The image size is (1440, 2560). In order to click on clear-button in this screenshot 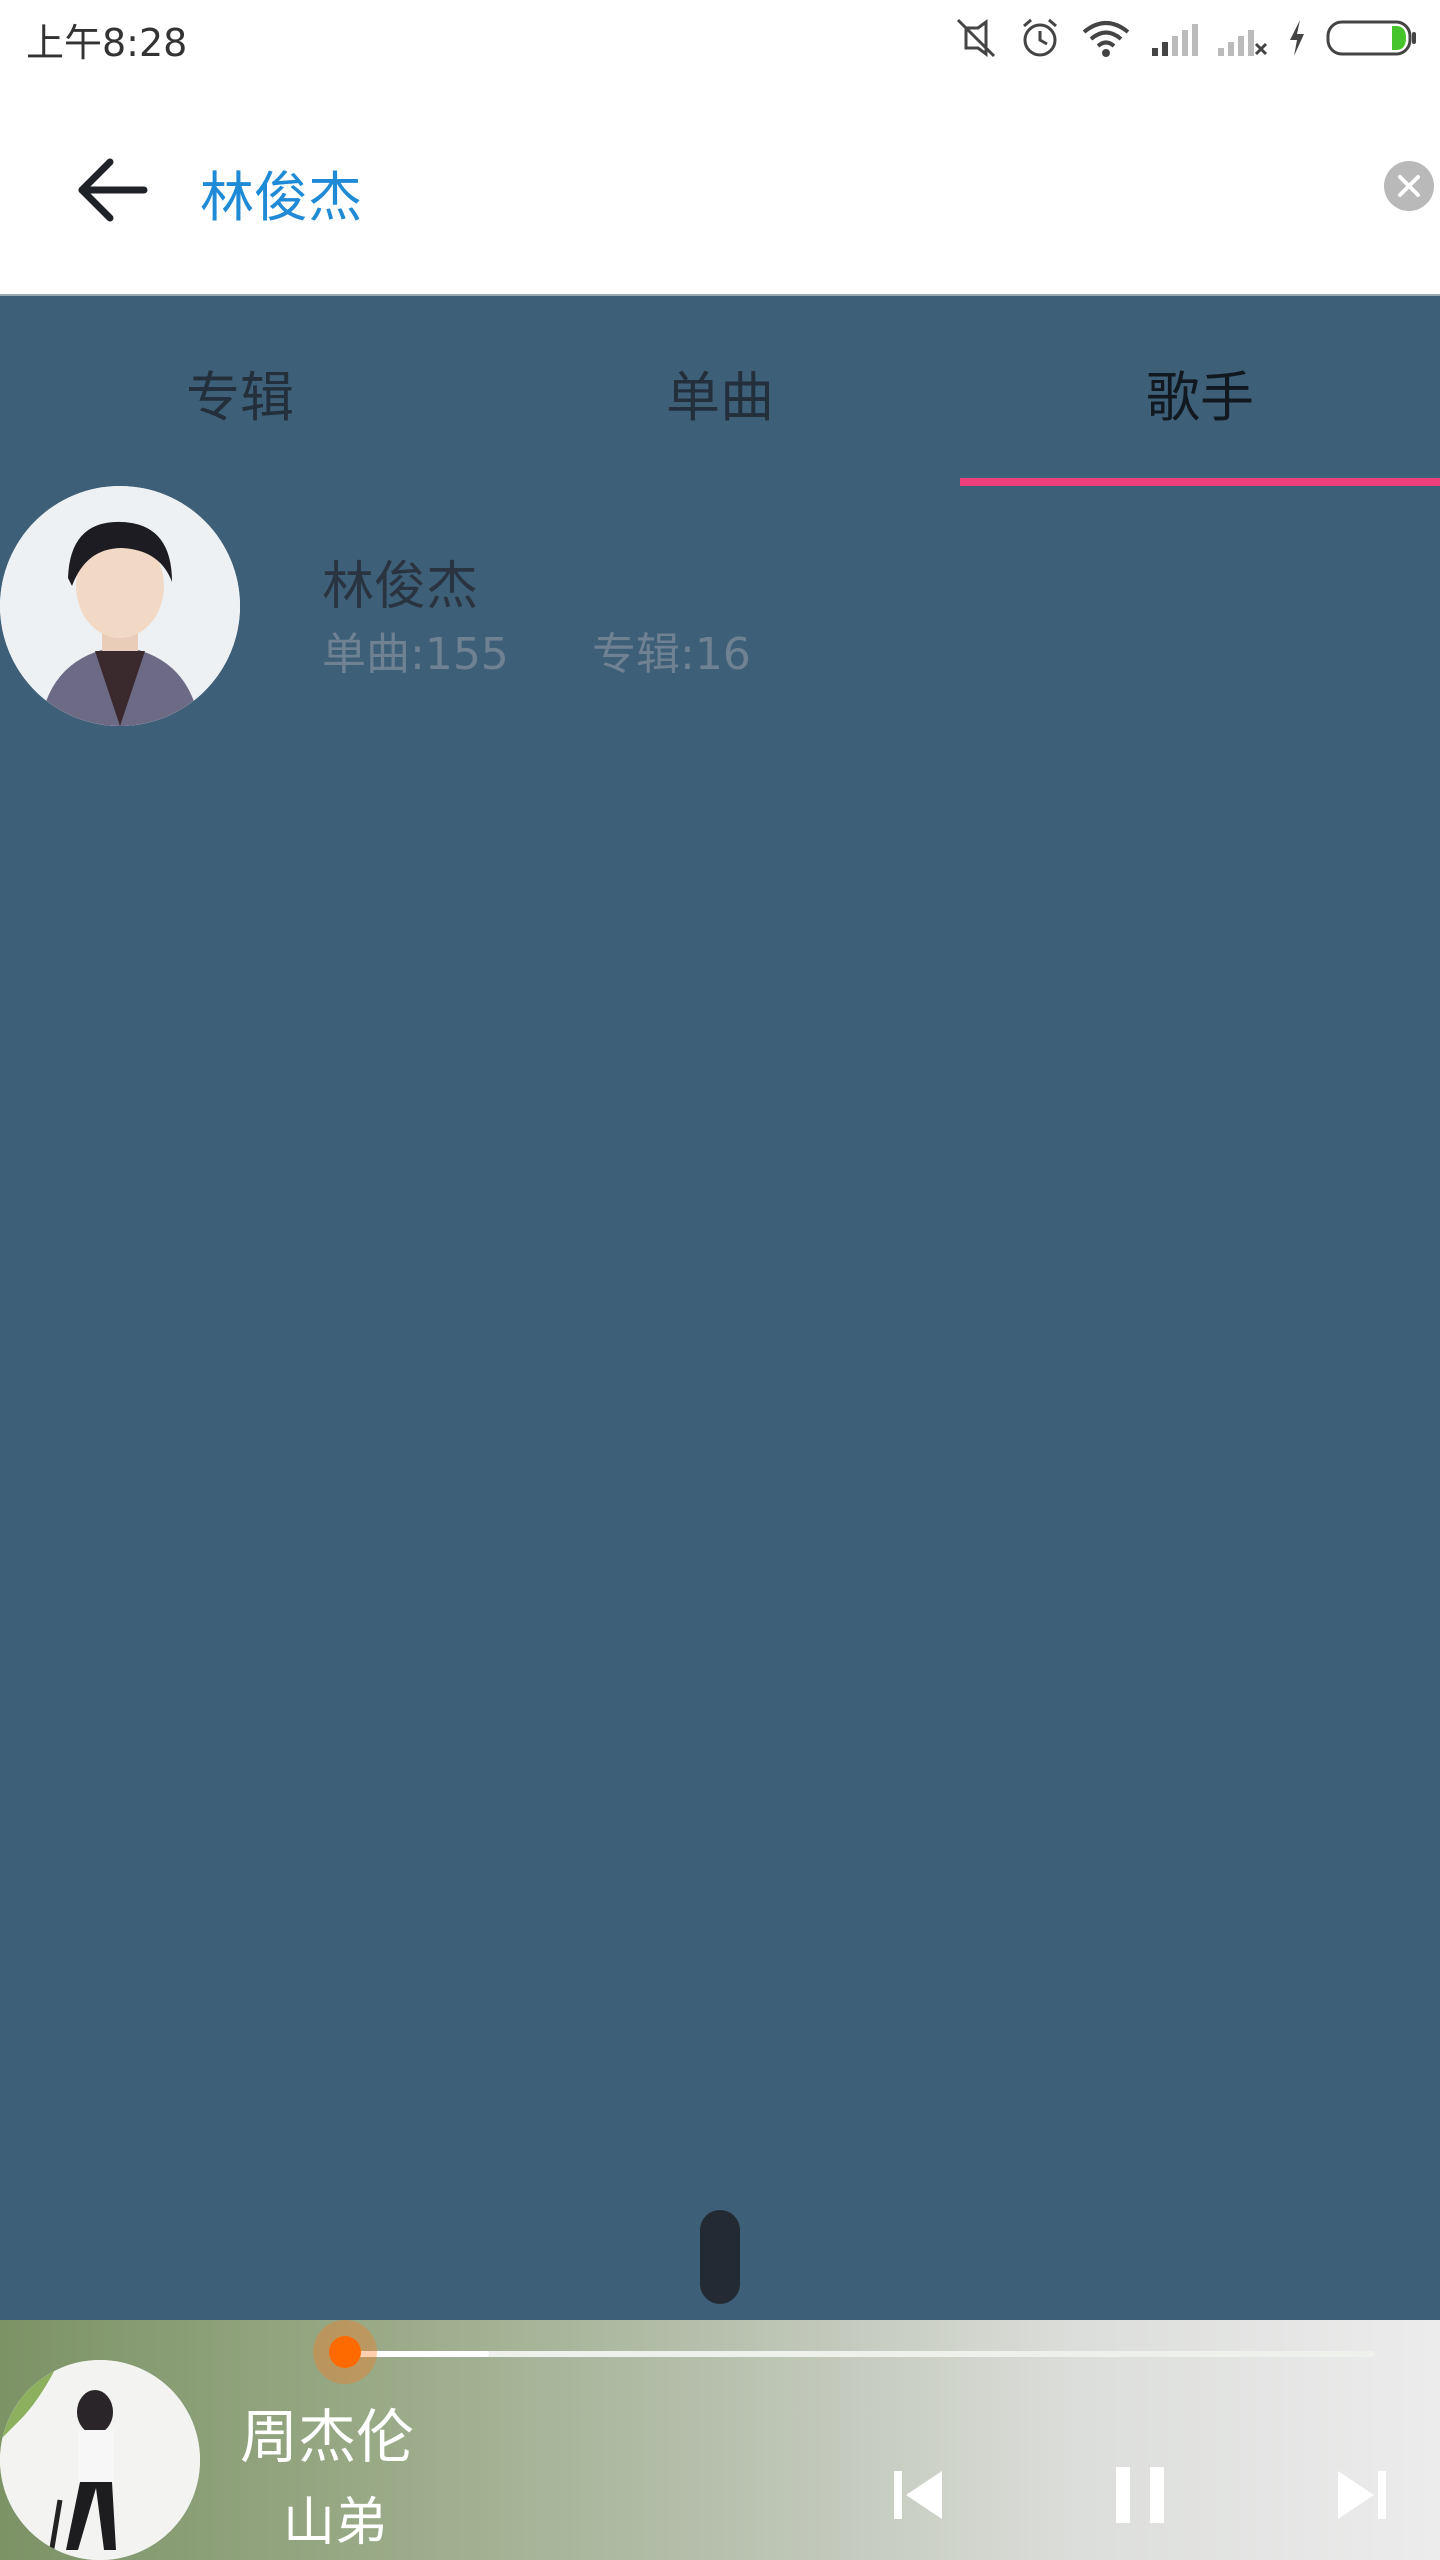, I will do `click(1409, 186)`.